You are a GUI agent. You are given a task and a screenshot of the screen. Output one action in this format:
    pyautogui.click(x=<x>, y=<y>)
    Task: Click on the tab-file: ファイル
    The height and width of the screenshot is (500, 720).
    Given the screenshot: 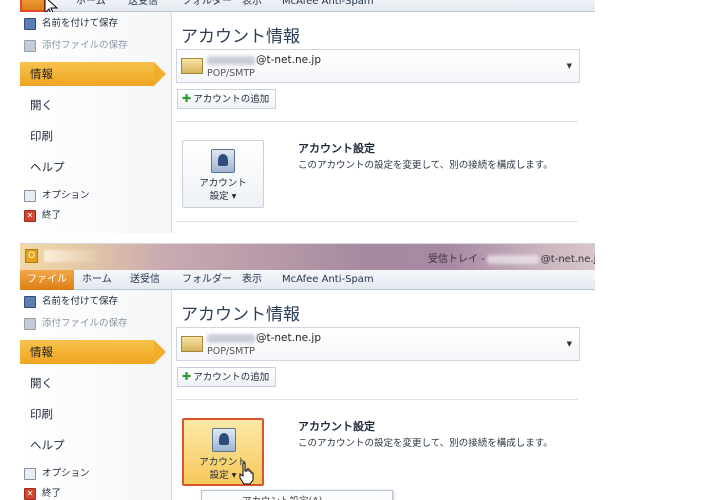 What is the action you would take?
    pyautogui.click(x=47, y=280)
    